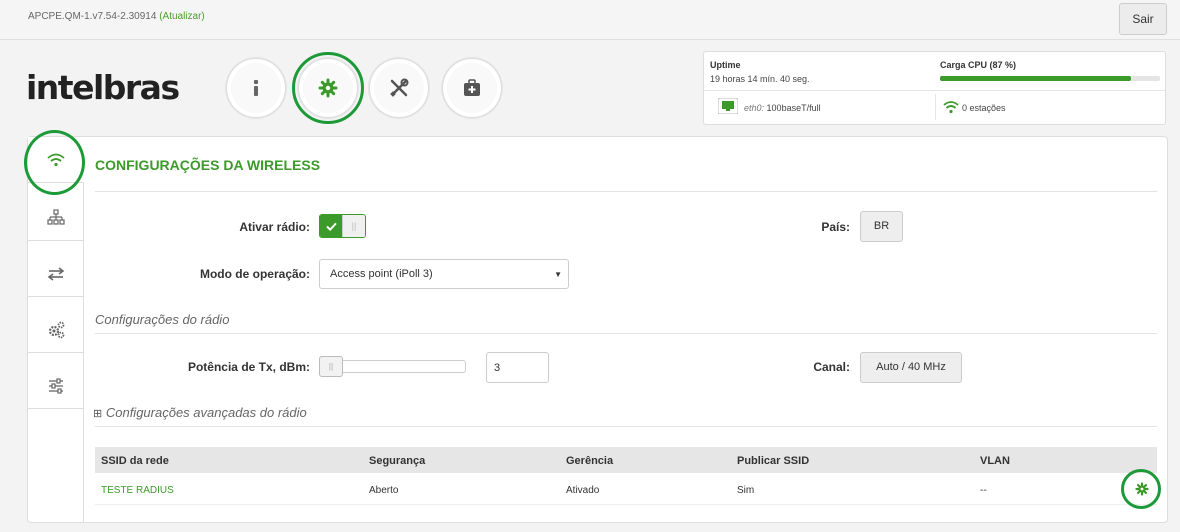  Describe the element at coordinates (881, 226) in the screenshot. I see `country-button: BR` at that location.